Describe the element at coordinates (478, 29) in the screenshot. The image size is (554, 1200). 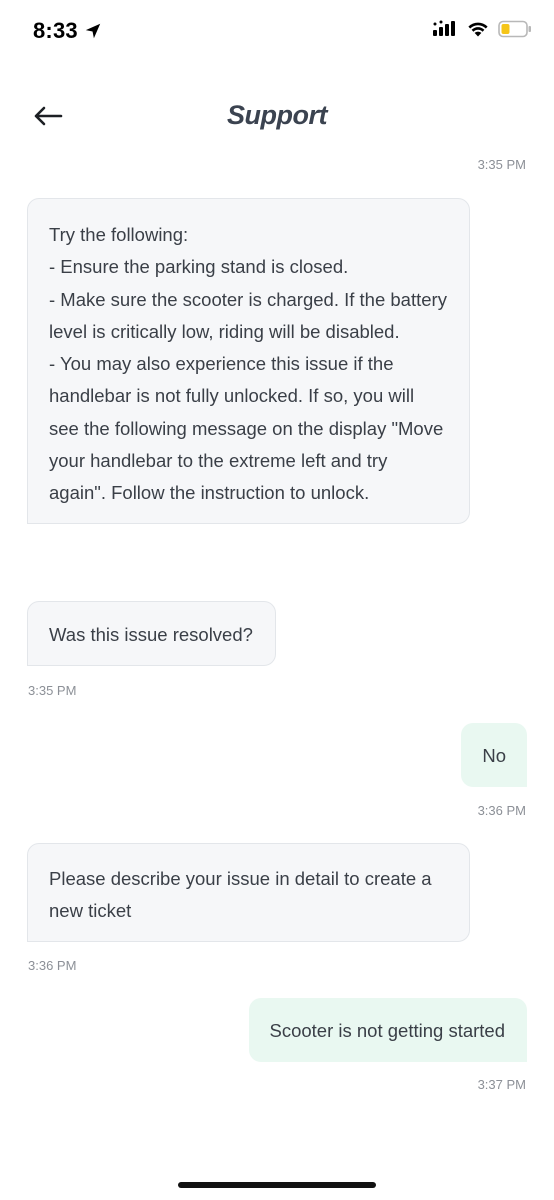
I see `wifi-icon` at that location.